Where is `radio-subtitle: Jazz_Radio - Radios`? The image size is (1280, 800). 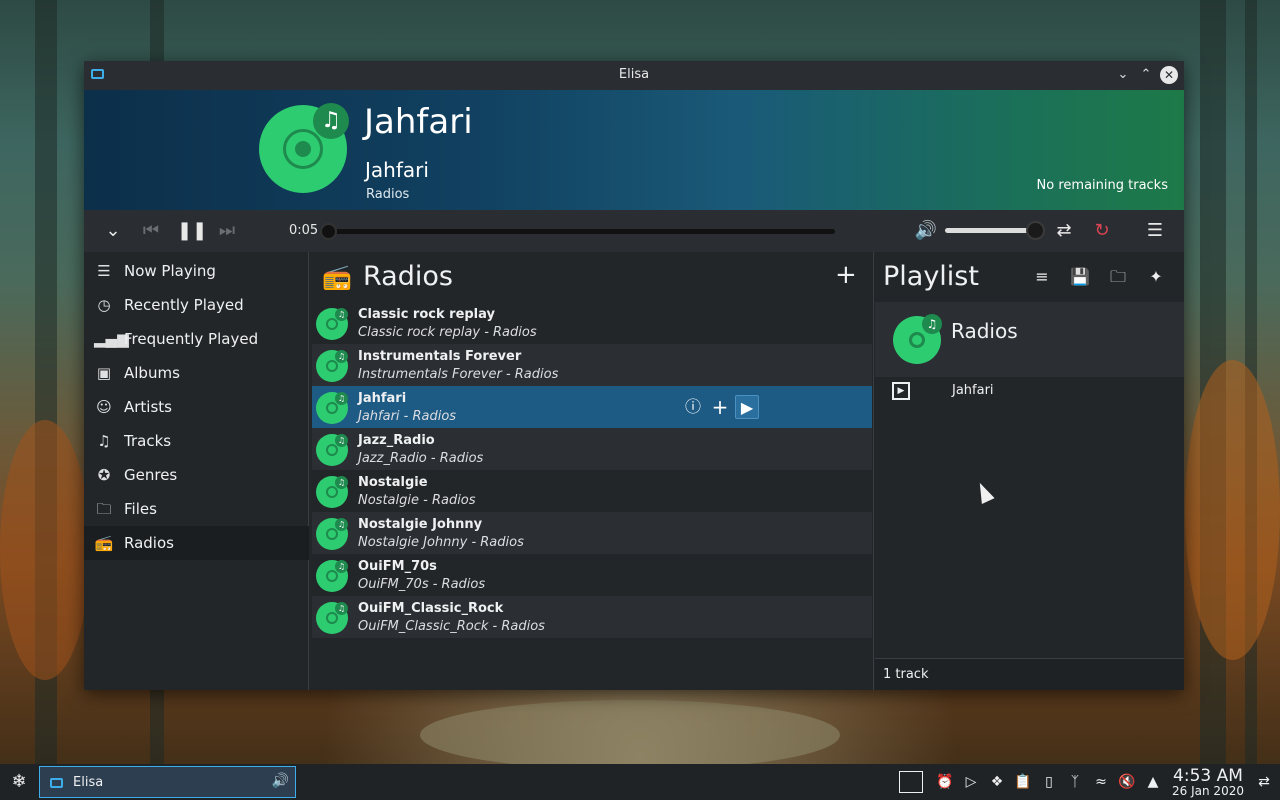
radio-subtitle: Jazz_Radio - Radios is located at coordinates (421, 458).